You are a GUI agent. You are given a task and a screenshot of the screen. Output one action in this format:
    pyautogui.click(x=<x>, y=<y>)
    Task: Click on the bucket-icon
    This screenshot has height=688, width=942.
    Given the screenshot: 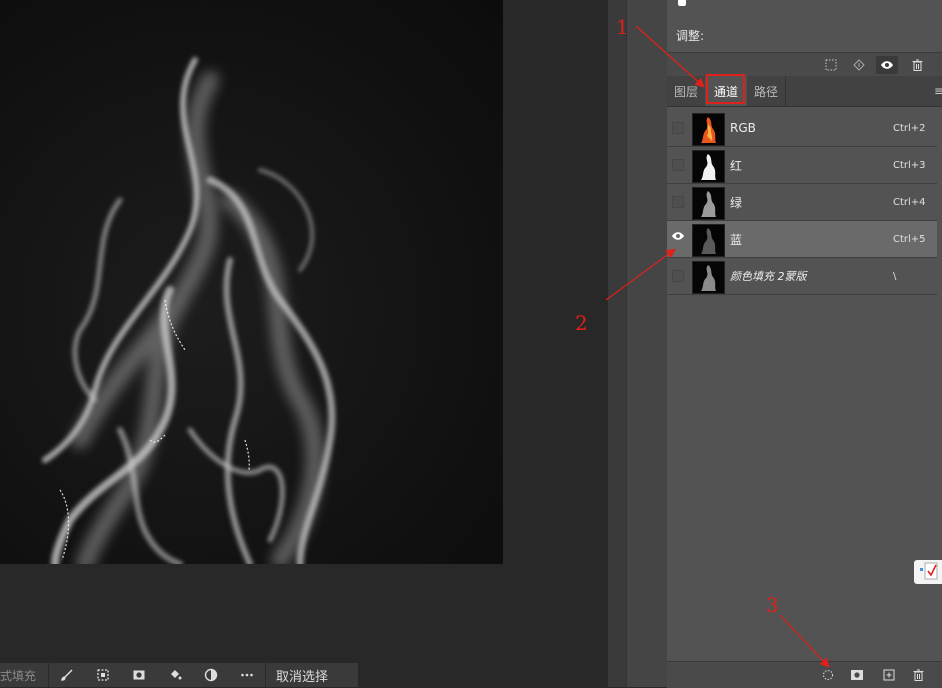 What is the action you would take?
    pyautogui.click(x=175, y=675)
    